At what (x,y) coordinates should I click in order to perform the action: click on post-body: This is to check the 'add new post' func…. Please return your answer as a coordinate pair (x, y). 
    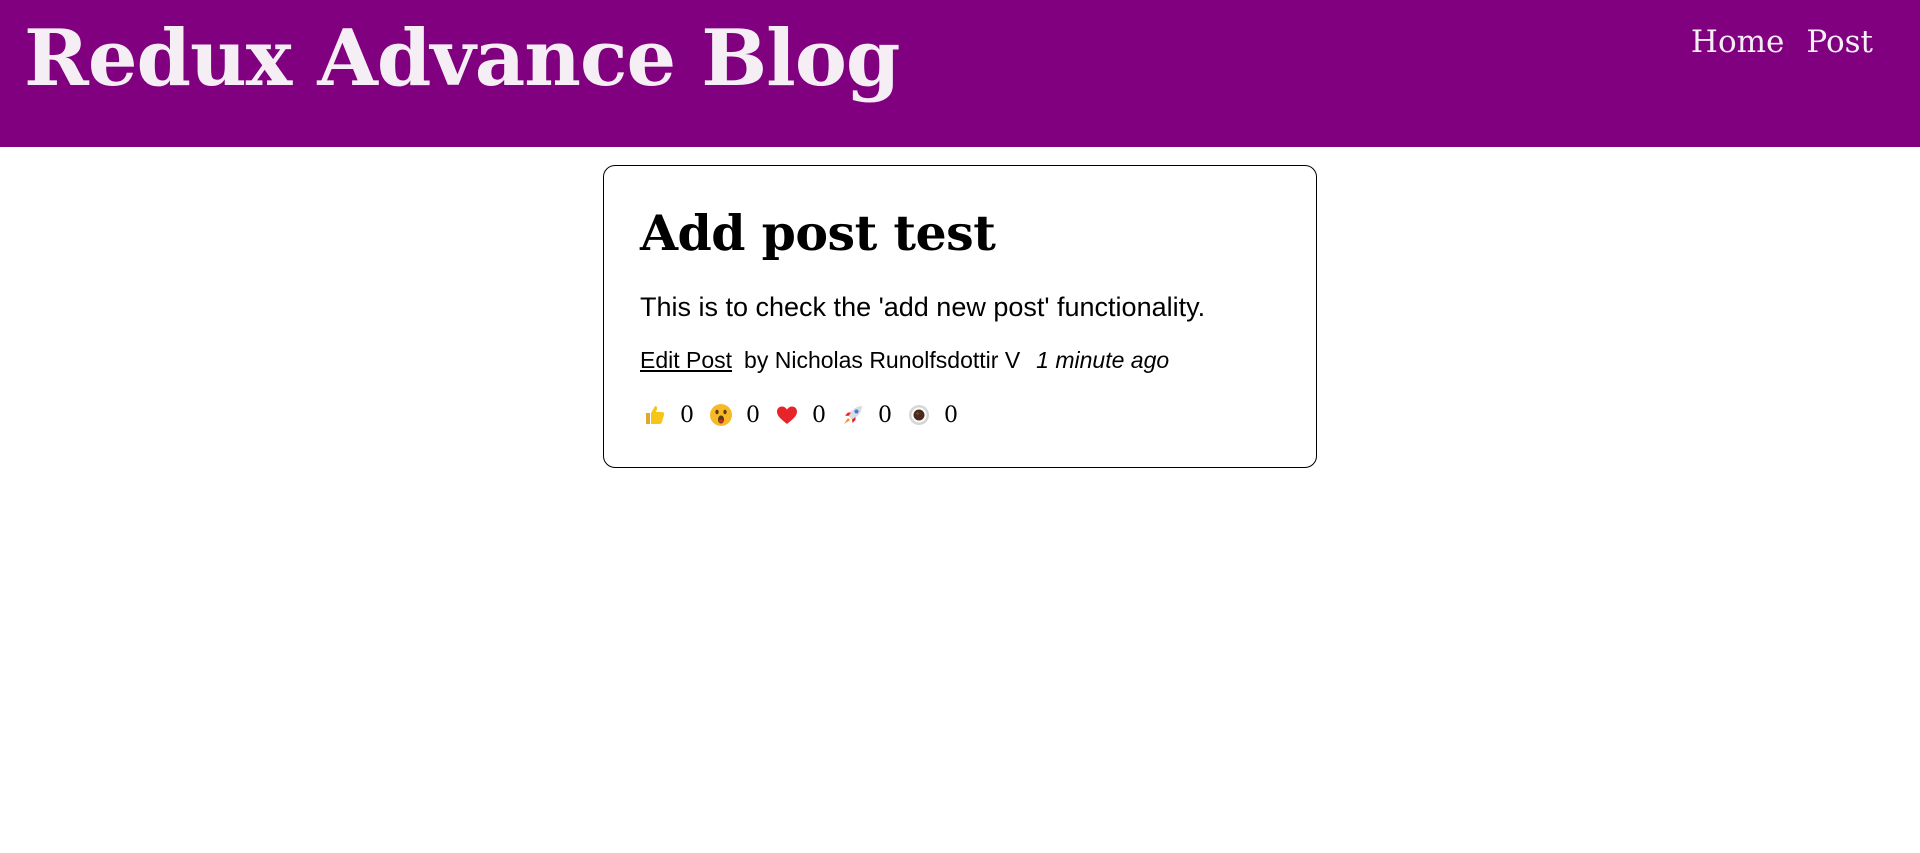
    Looking at the image, I should click on (923, 307).